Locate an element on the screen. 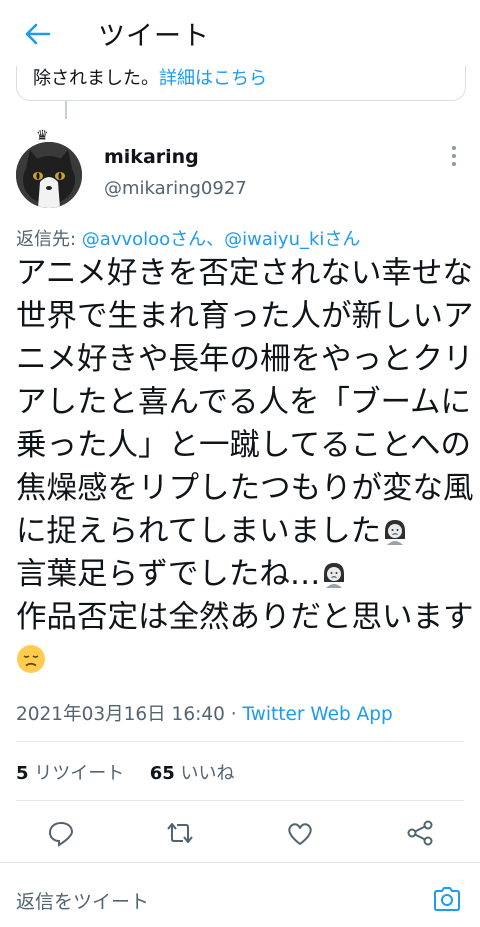 The image size is (480, 927). tweet-line: に捉えられてしまいました is located at coordinates (242, 531).